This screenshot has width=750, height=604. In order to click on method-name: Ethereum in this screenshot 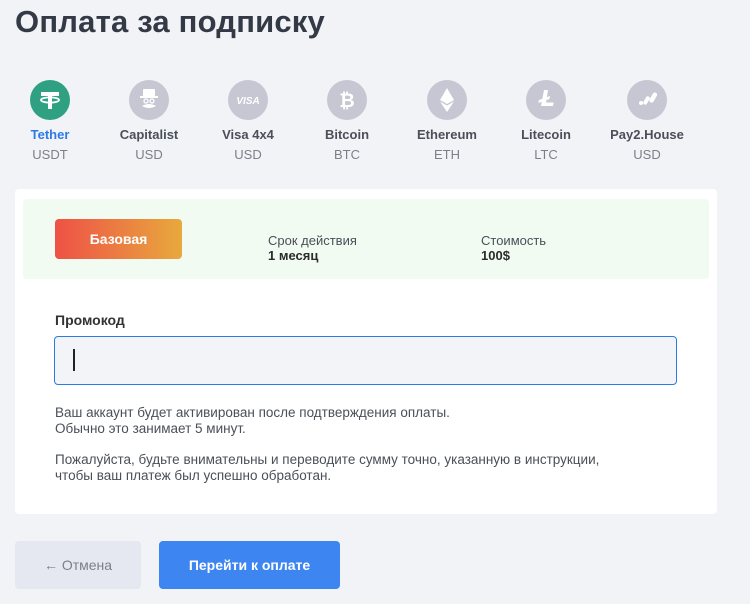, I will do `click(447, 134)`.